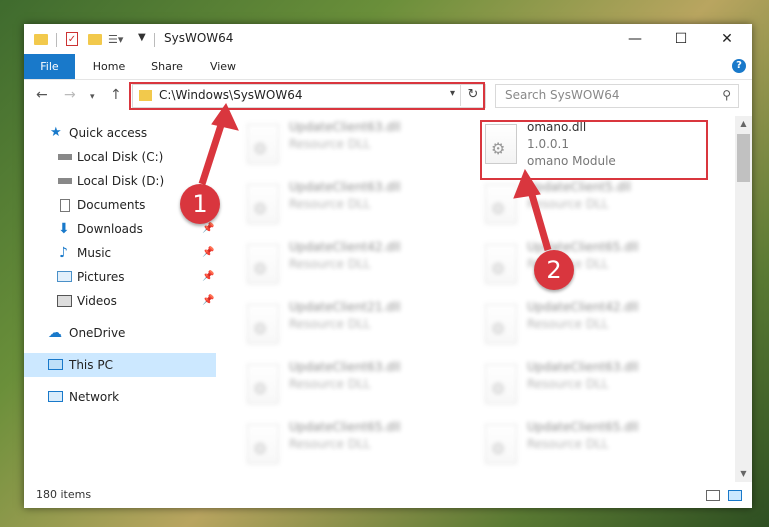  Describe the element at coordinates (212, 153) in the screenshot. I see `arrow-1-shaft` at that location.